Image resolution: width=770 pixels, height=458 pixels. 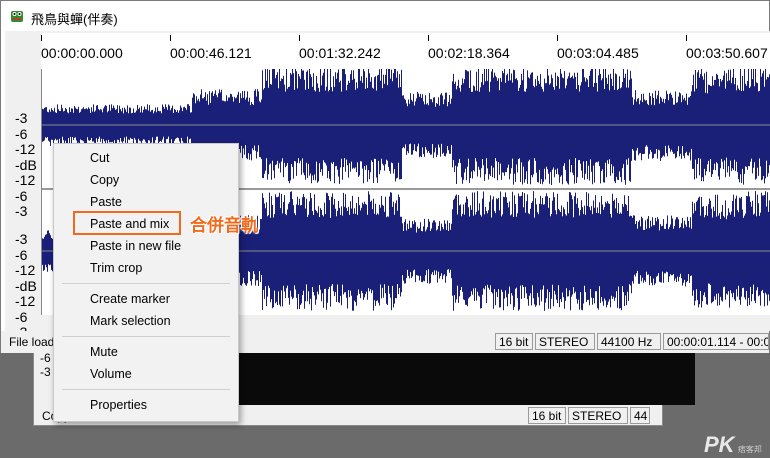 I want to click on timeline-tick: 00:00:00.000, so click(x=82, y=53).